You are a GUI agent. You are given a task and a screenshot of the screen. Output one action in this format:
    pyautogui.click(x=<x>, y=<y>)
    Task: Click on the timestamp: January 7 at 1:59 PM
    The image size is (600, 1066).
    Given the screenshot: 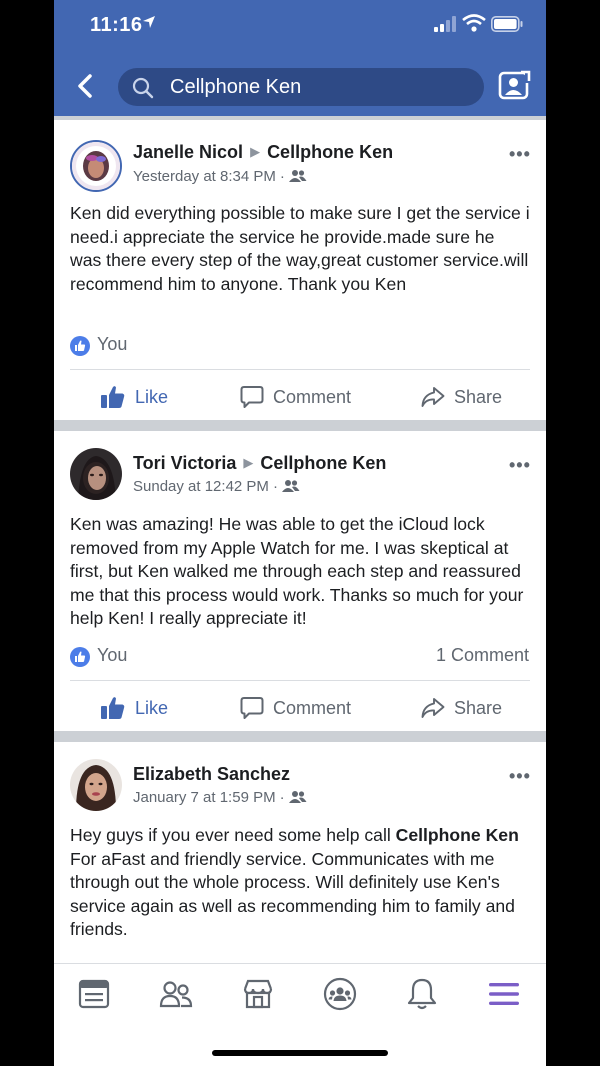 What is the action you would take?
    pyautogui.click(x=204, y=797)
    